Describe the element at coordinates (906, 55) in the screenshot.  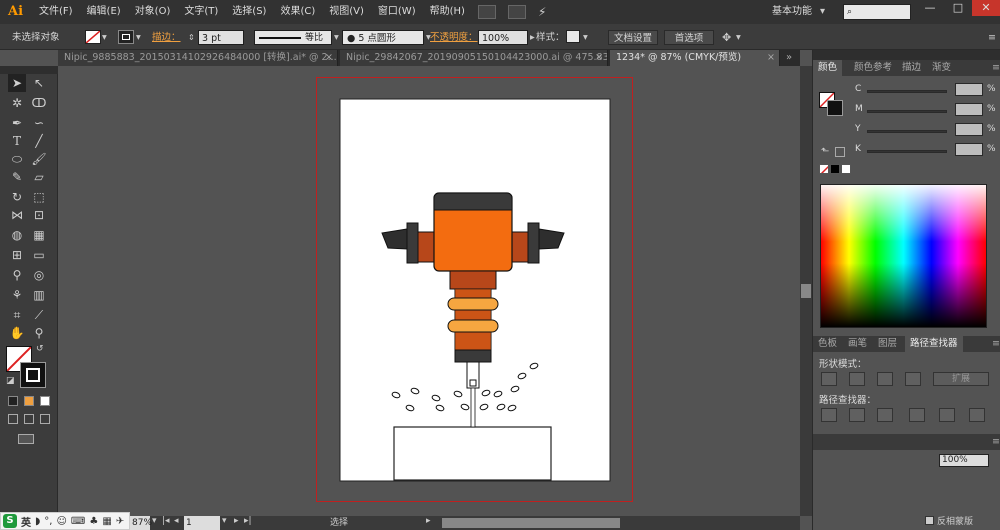
I see `panel-grip` at that location.